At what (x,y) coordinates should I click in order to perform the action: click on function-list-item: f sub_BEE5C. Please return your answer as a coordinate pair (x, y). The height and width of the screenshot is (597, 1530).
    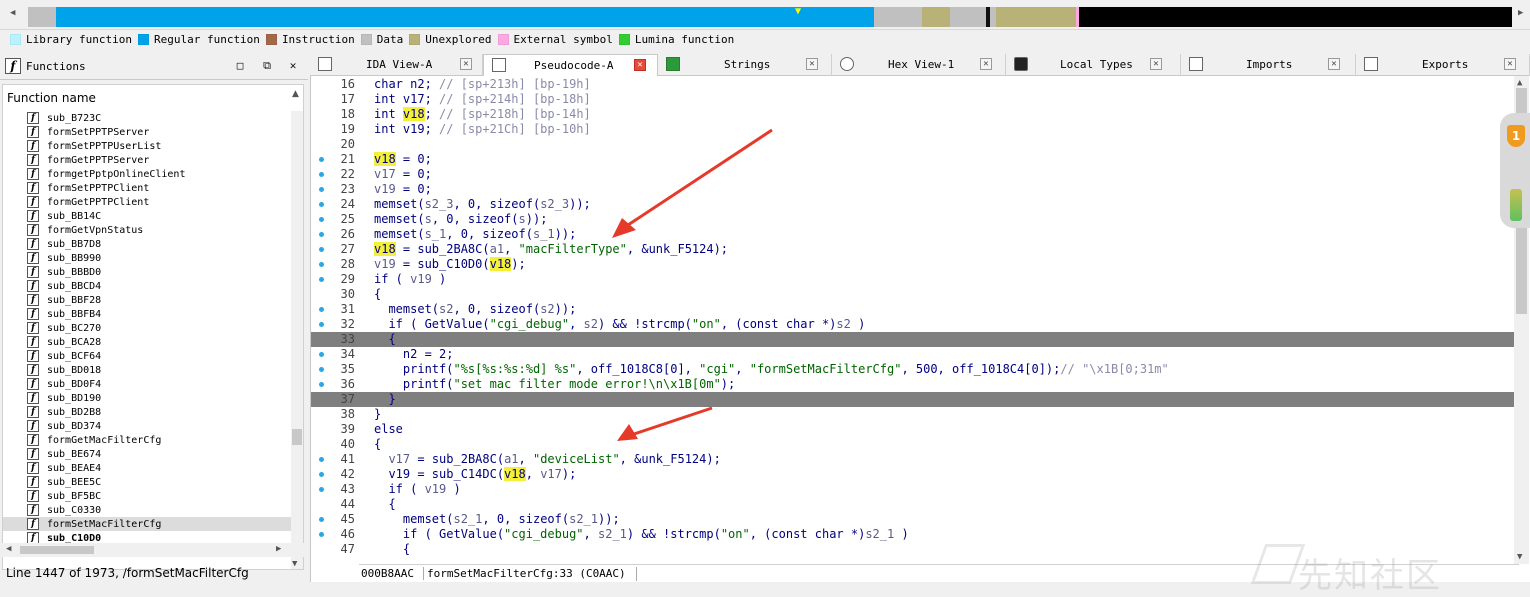
    Looking at the image, I should click on (148, 482).